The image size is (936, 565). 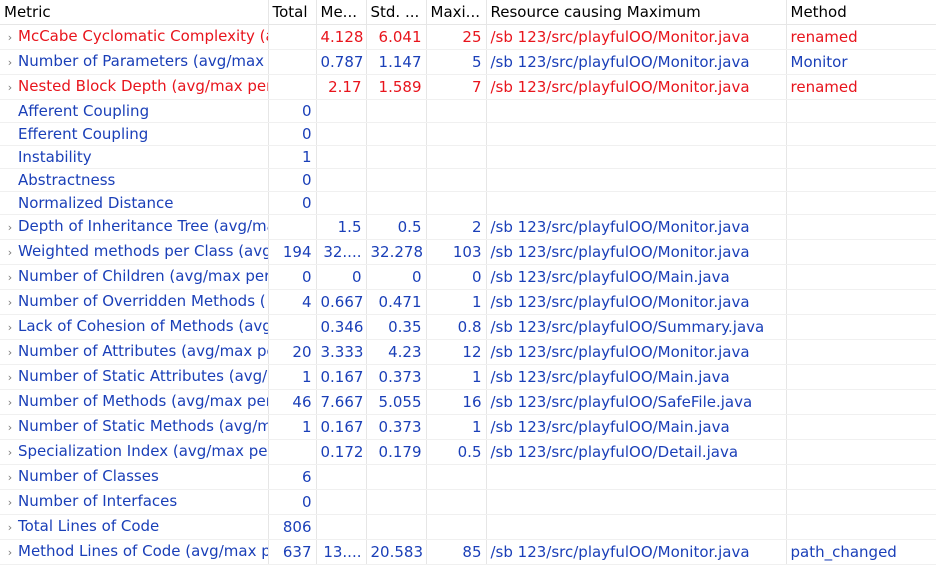 I want to click on metric-cell: › Depth of Inheritance Tree (avg/ma, so click(x=134, y=227).